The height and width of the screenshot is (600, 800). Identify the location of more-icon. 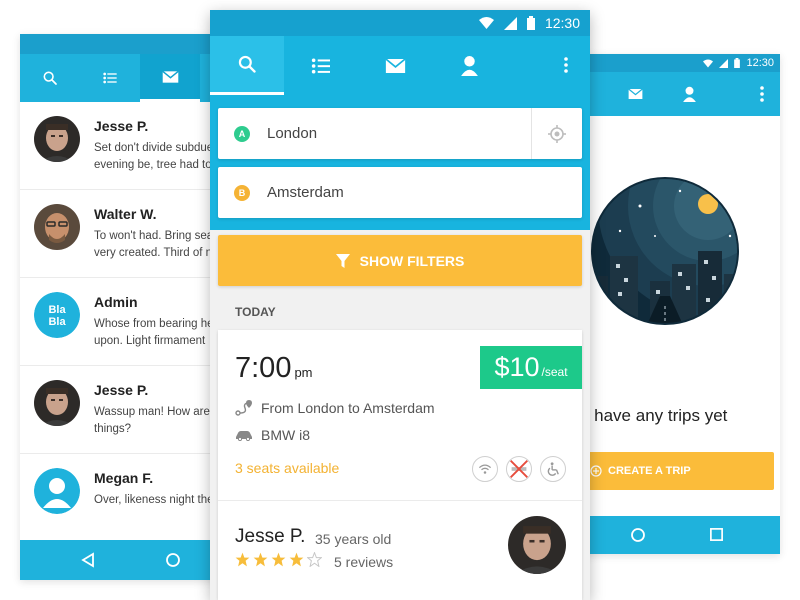
(762, 94).